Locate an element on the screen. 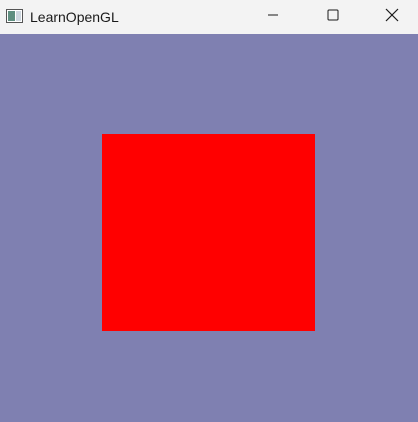 The height and width of the screenshot is (422, 418). maximize-button is located at coordinates (333, 17).